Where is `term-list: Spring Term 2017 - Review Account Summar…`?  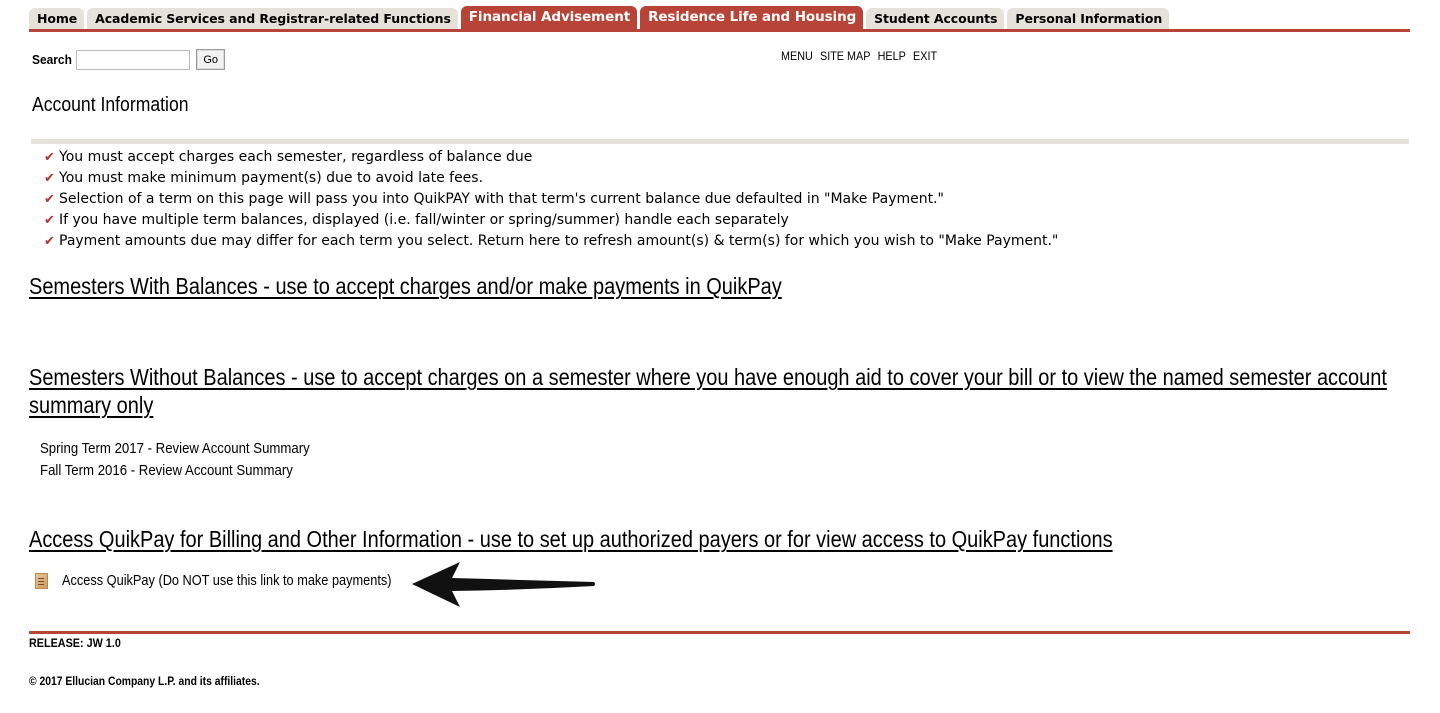
term-list: Spring Term 2017 - Review Account Summar… is located at coordinates (193, 460).